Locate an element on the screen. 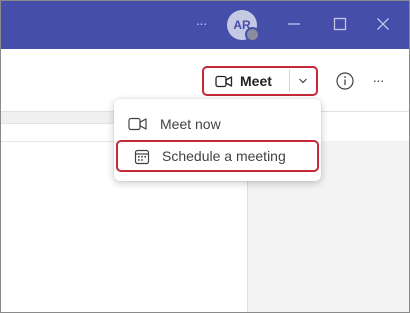 This screenshot has width=410, height=313. menu-item-label: Schedule a meeting is located at coordinates (224, 156).